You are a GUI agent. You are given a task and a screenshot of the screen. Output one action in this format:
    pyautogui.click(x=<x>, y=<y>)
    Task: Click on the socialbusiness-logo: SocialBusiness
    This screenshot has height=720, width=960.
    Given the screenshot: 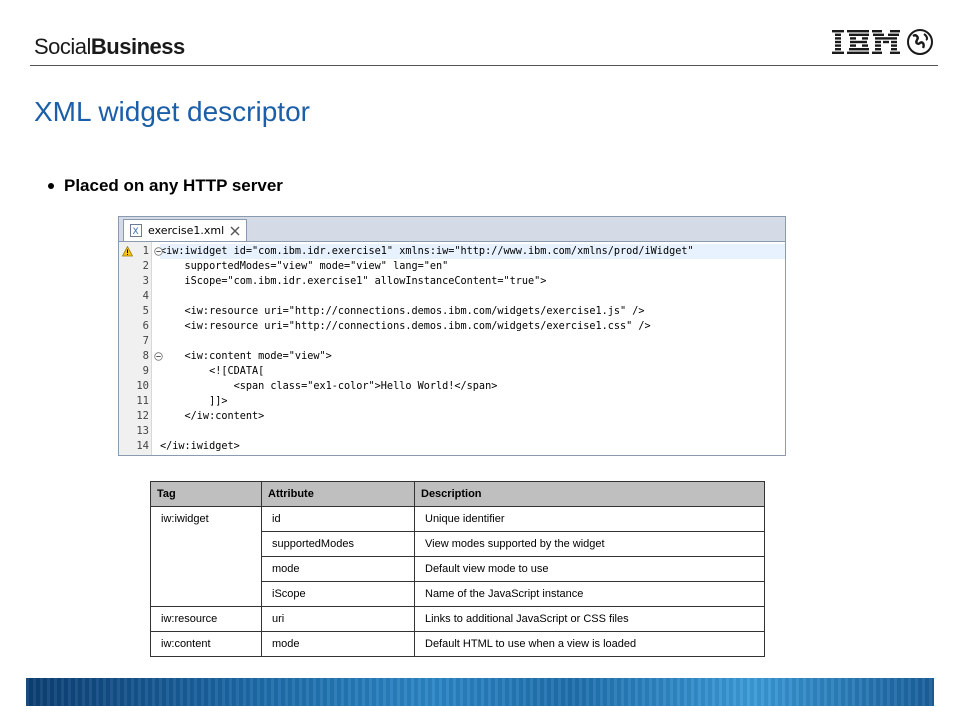 What is the action you would take?
    pyautogui.click(x=109, y=47)
    